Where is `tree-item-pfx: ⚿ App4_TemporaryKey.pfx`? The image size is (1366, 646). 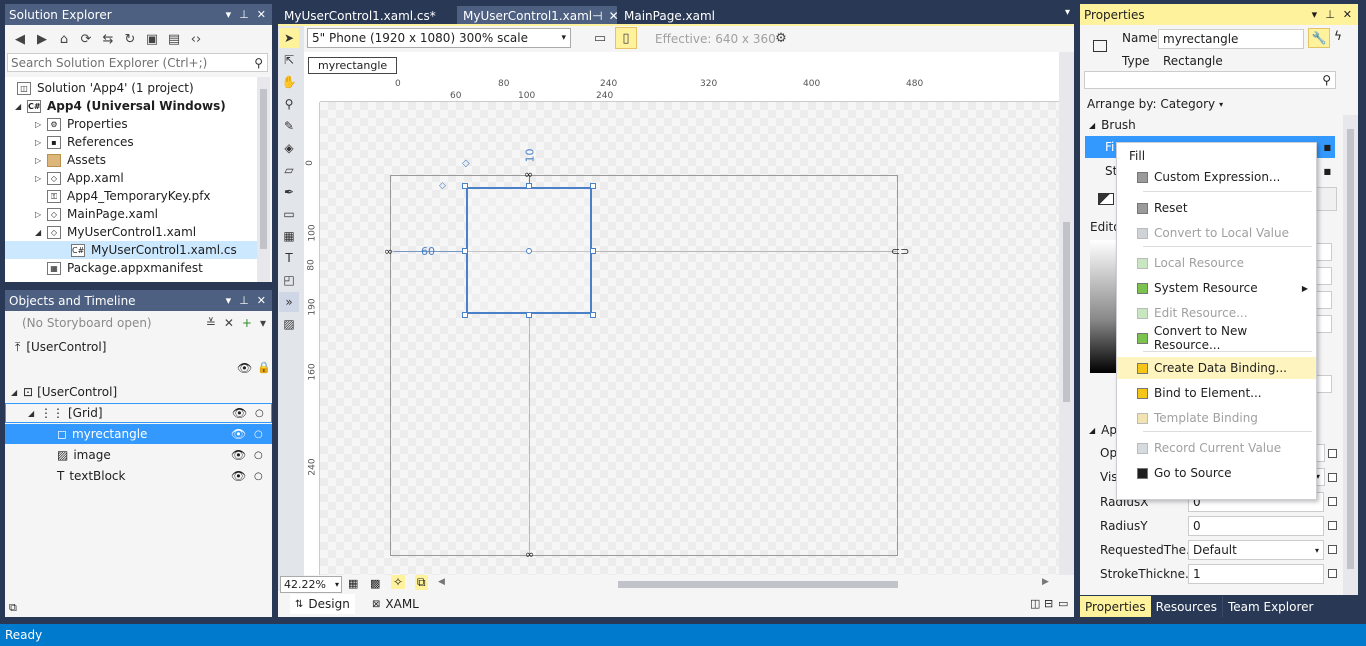
tree-item-pfx: ⚿ App4_TemporaryKey.pfx is located at coordinates (131, 196).